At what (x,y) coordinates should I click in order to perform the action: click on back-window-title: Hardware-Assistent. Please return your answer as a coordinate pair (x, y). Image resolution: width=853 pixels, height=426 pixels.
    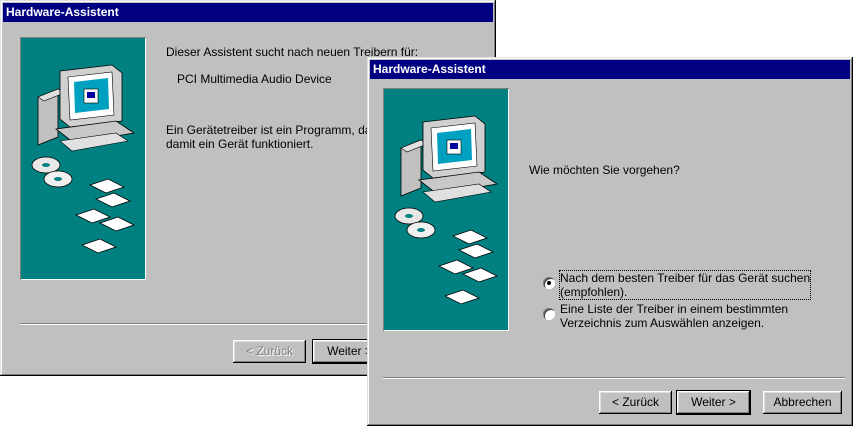
    Looking at the image, I should click on (62, 12).